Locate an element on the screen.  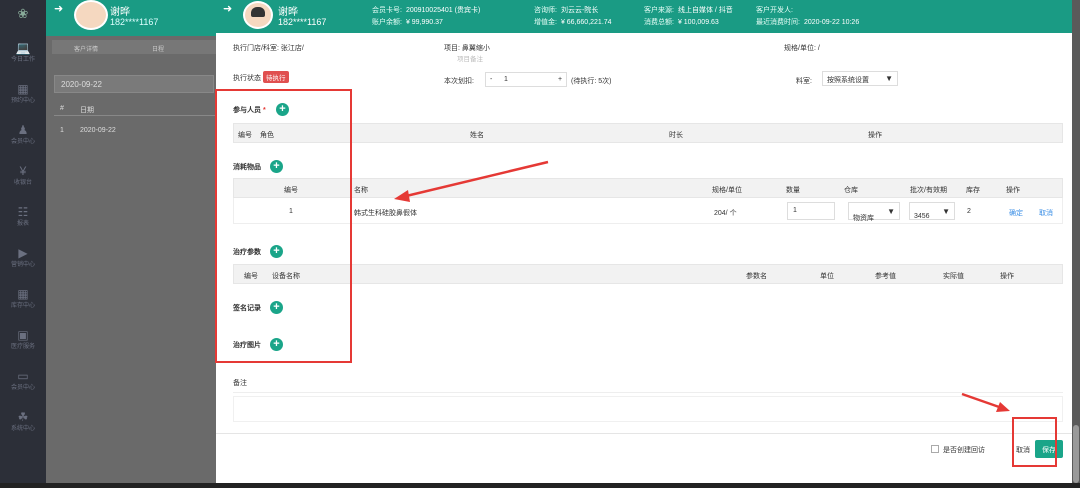
scrollbar-track is located at coordinates (1076, 244).